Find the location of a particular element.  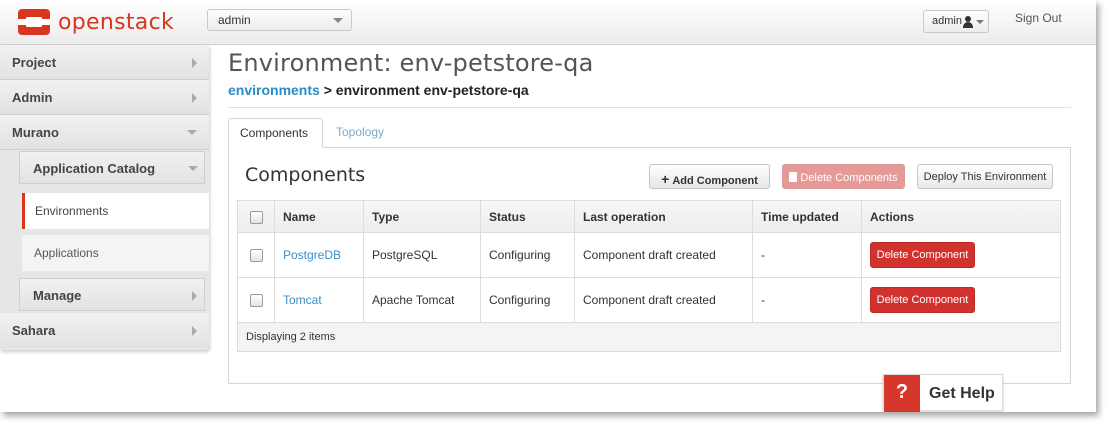

openstack-logo: openstack is located at coordinates (96, 22).